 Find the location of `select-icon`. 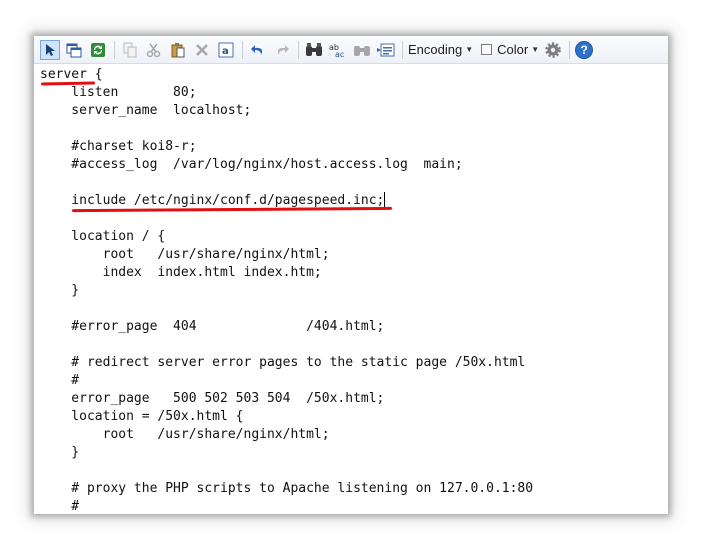

select-icon is located at coordinates (50, 49).